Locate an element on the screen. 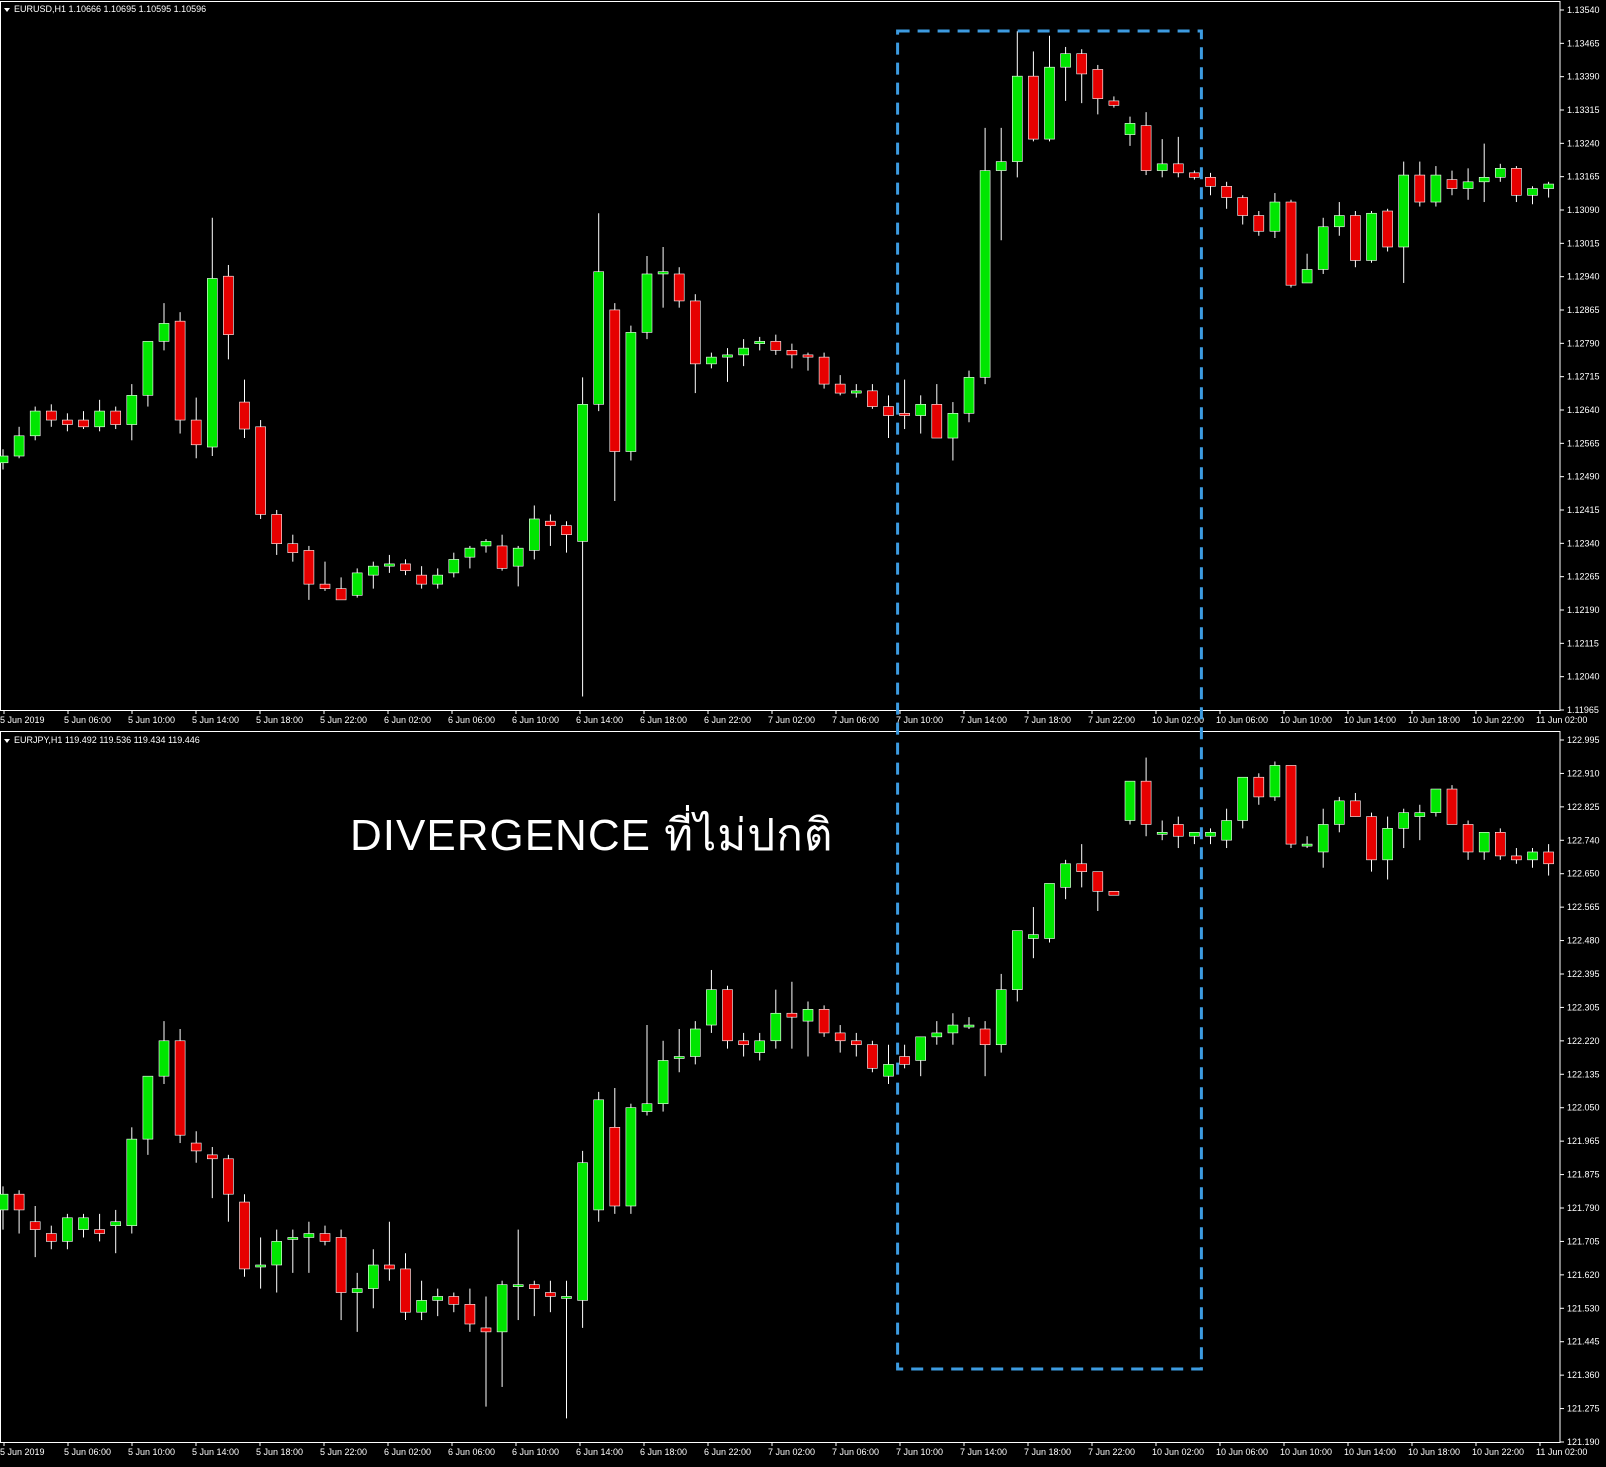  y-tick-label: 1.13390 is located at coordinates (1583, 77).